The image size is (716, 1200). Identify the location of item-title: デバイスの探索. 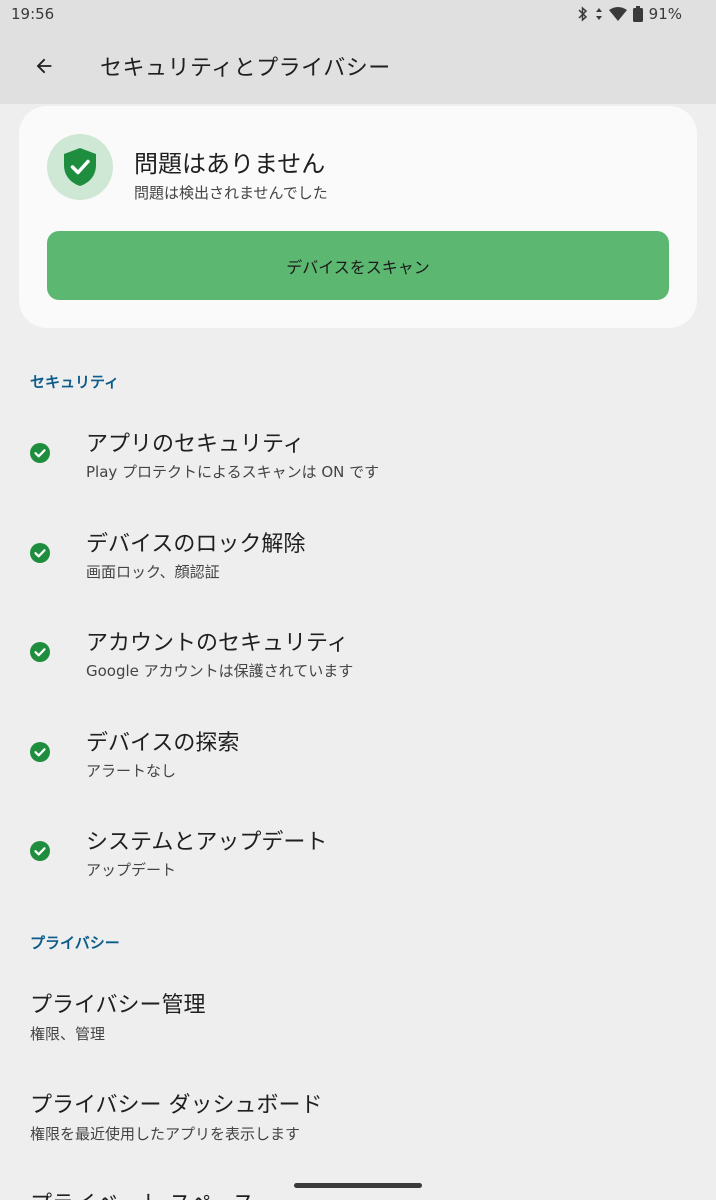
(163, 743).